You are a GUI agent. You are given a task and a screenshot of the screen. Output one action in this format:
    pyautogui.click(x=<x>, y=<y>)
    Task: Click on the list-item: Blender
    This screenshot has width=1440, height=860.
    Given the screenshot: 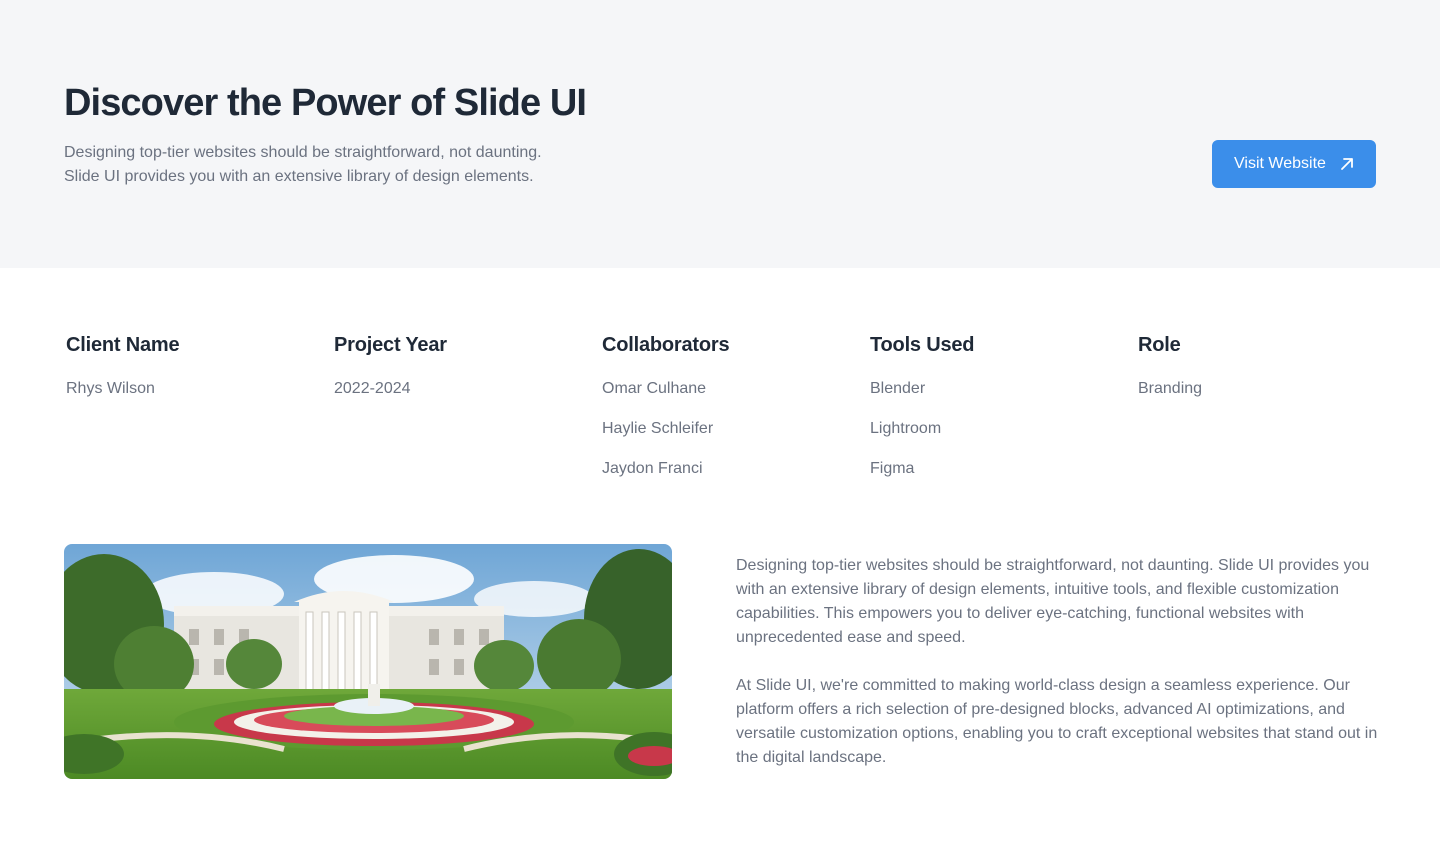 What is the action you would take?
    pyautogui.click(x=898, y=388)
    